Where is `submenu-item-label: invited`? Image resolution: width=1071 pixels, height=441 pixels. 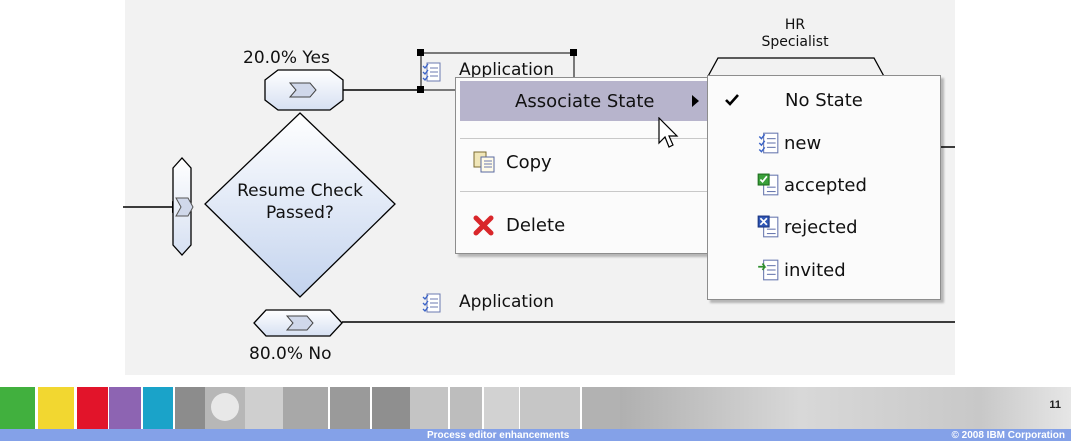
submenu-item-label: invited is located at coordinates (815, 270).